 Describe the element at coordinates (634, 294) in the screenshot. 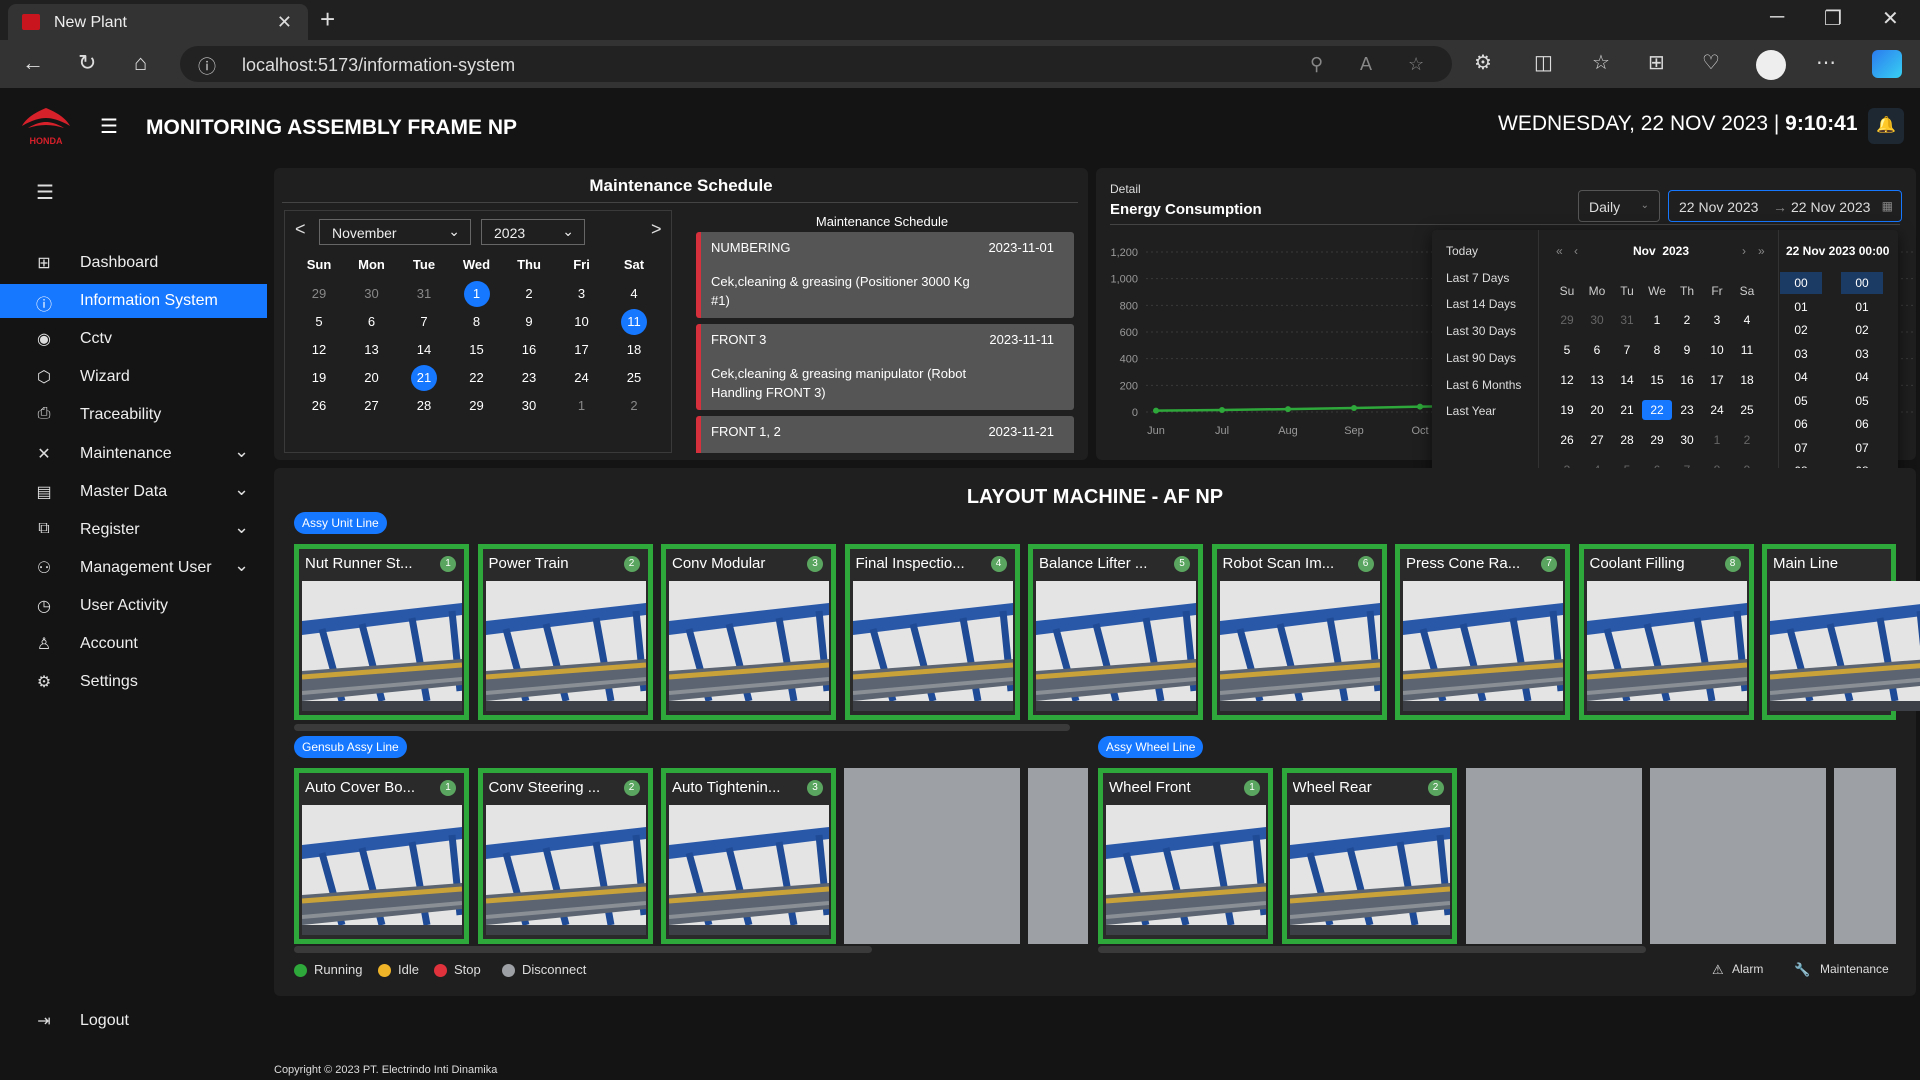

I see `calendar-day: 4` at that location.